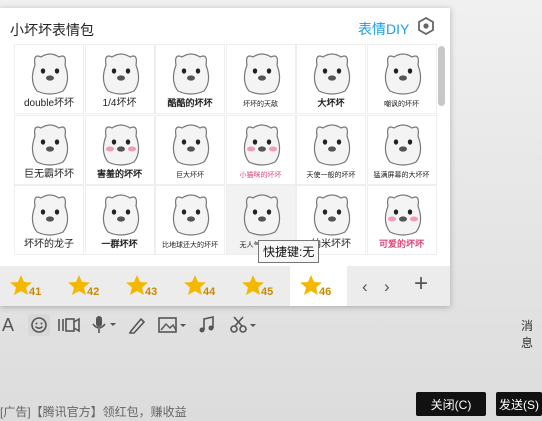 The height and width of the screenshot is (421, 542). I want to click on sticker-item: 一群坏坏, so click(119, 220).